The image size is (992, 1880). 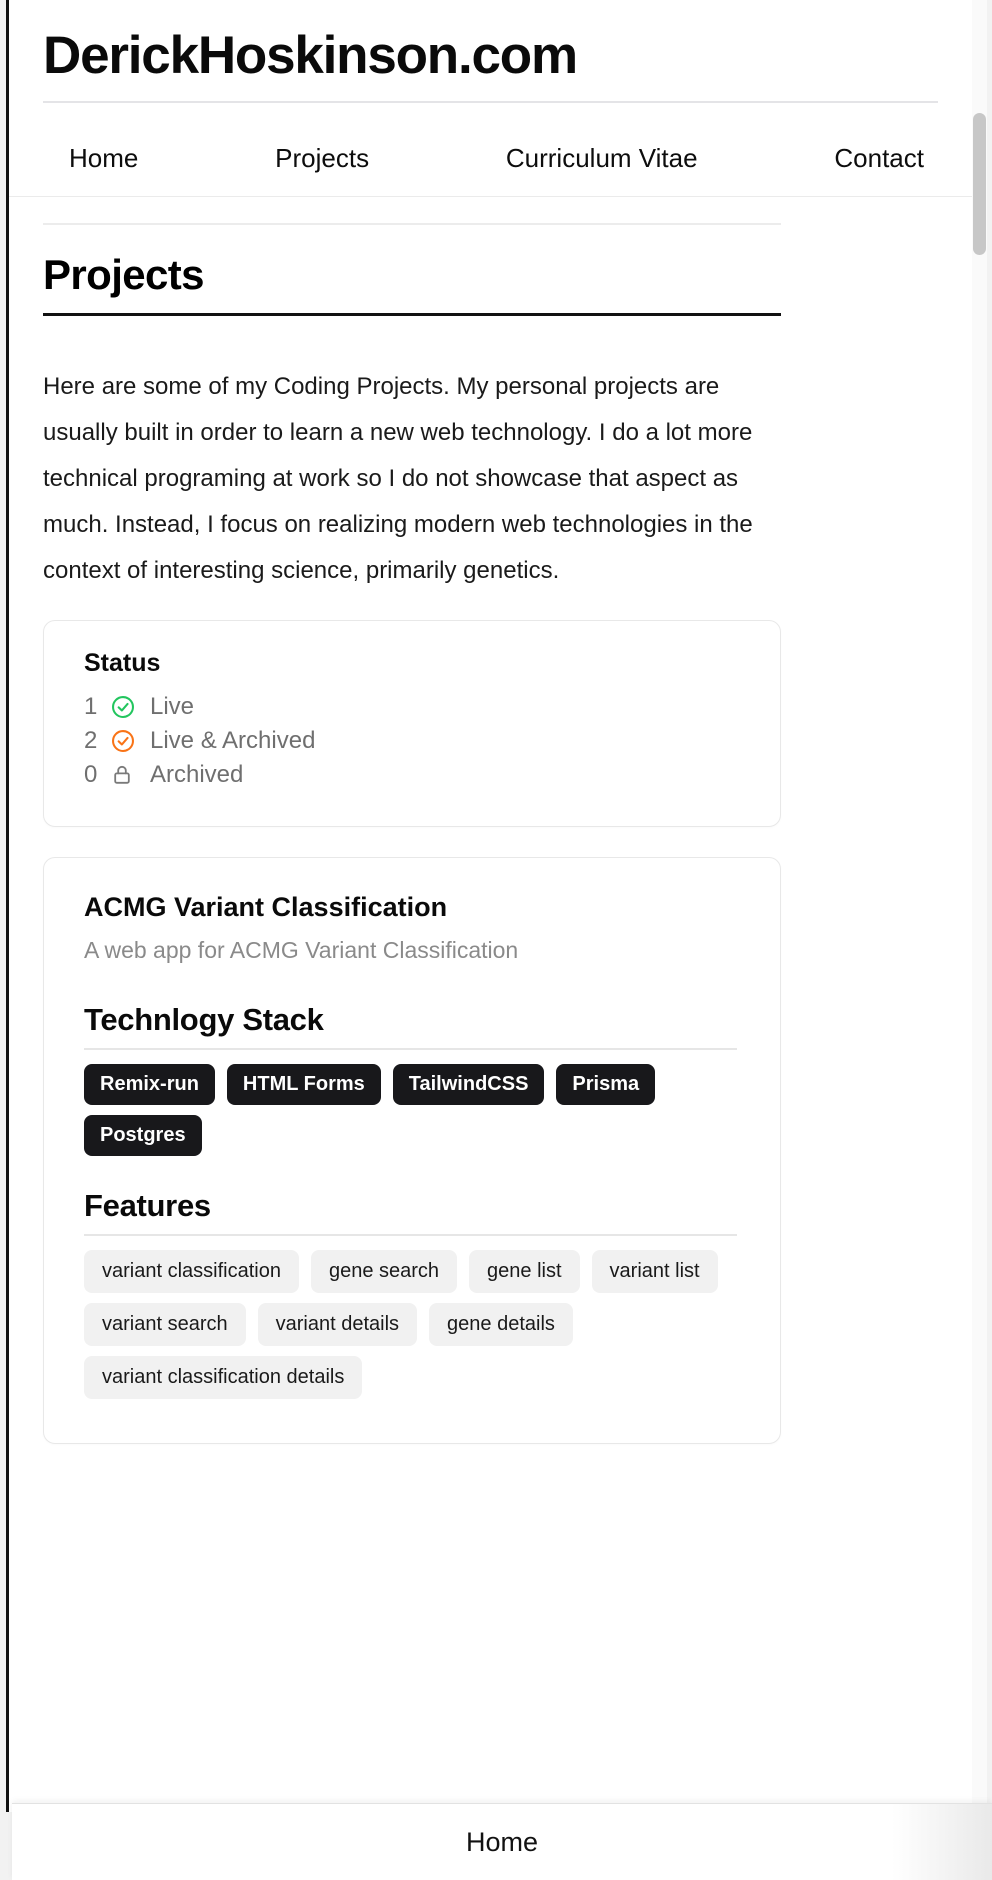 What do you see at coordinates (266, 907) in the screenshot?
I see `project-title: ACMG Variant Classification` at bounding box center [266, 907].